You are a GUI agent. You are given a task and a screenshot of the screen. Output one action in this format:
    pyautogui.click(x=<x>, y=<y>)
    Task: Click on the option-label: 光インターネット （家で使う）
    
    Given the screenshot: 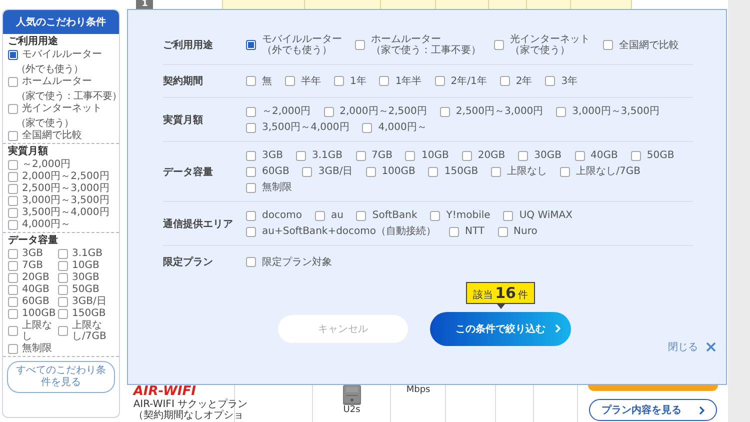 What is the action you would take?
    pyautogui.click(x=550, y=45)
    